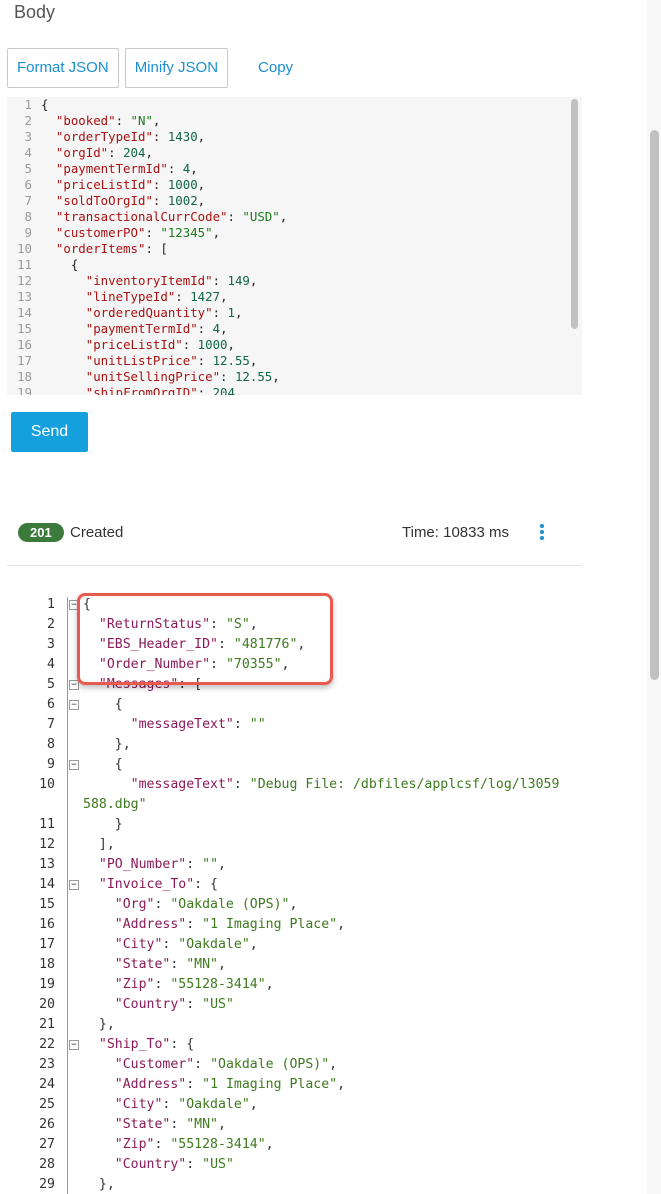 This screenshot has height=1194, width=661. I want to click on line-number: 14, so click(24, 312).